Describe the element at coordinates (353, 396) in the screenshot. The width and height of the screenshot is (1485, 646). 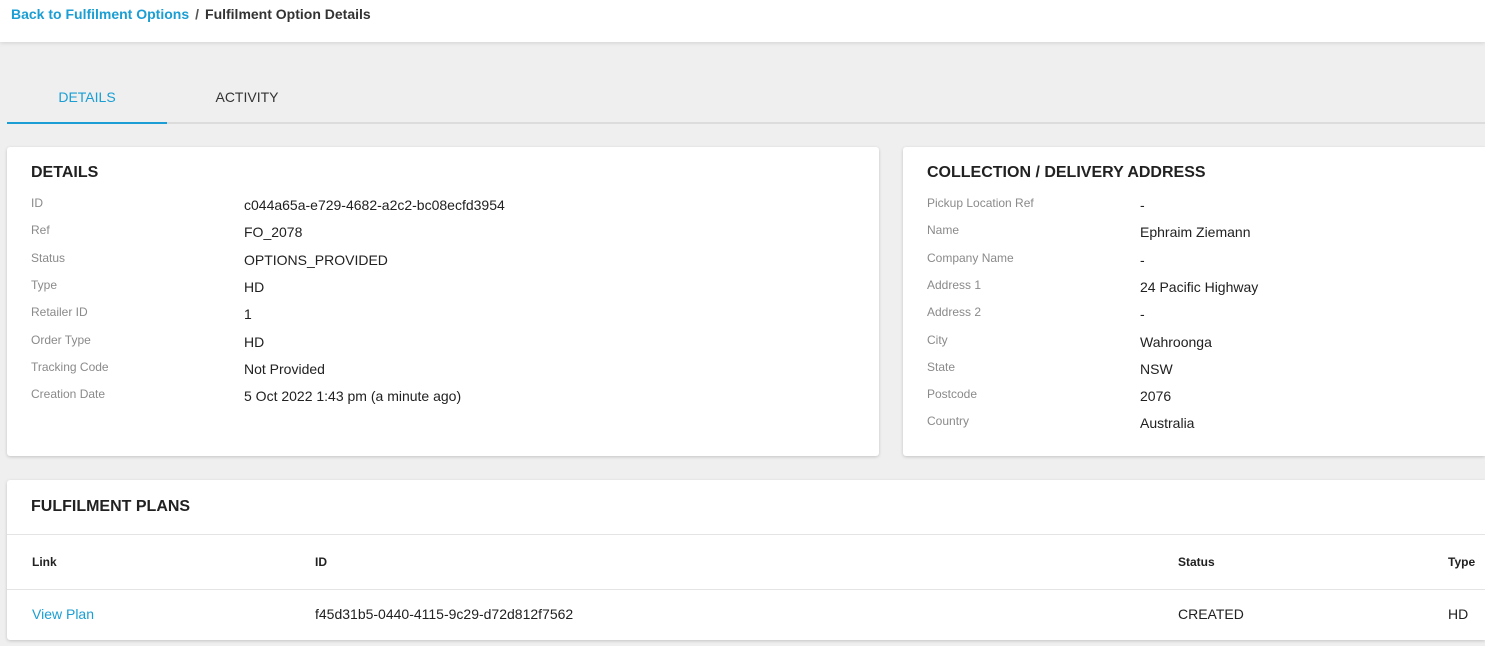
I see `details-value-creation-date: 5 Oct 2022 1:43 pm (a minute ago)` at that location.